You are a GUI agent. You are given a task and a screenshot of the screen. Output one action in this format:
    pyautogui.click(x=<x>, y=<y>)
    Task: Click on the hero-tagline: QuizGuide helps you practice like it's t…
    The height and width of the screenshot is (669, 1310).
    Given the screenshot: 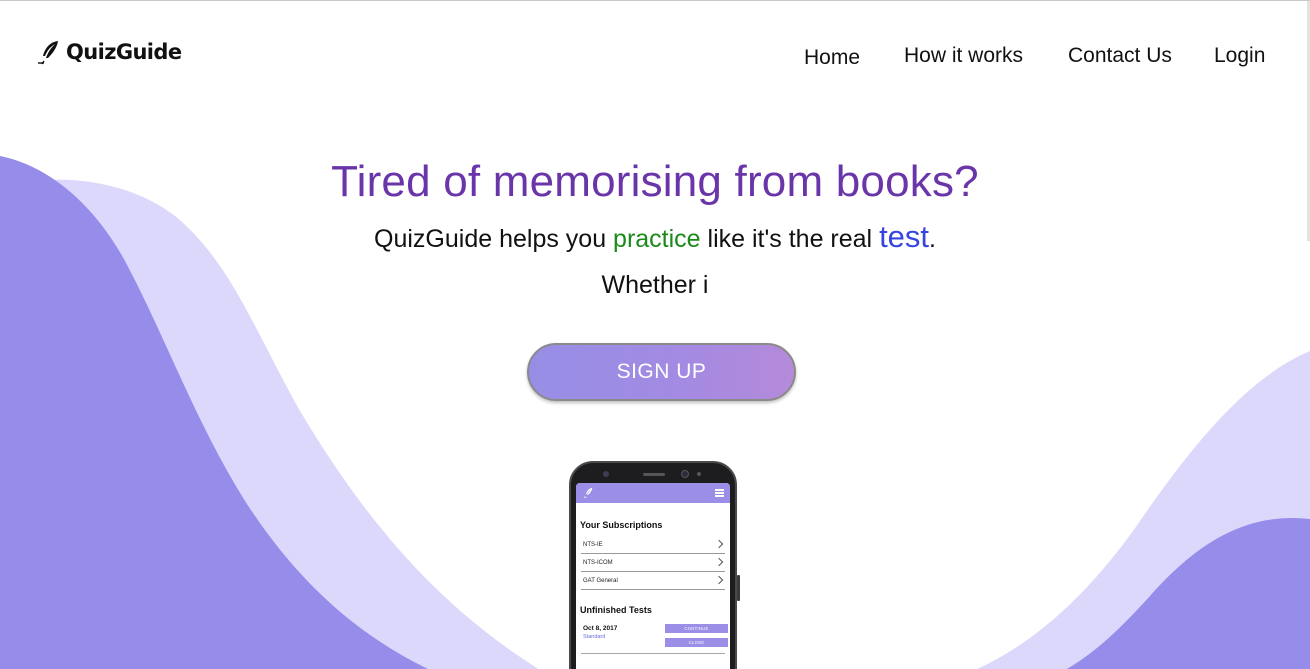 What is the action you would take?
    pyautogui.click(x=655, y=238)
    